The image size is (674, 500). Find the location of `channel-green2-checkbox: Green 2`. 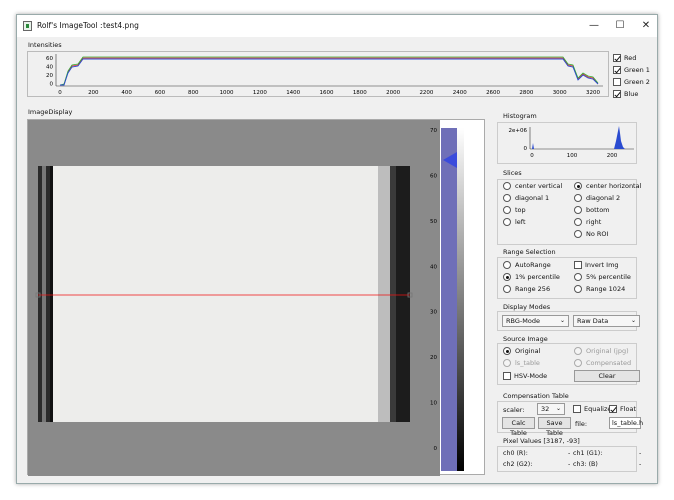

channel-green2-checkbox: Green 2 is located at coordinates (631, 82).